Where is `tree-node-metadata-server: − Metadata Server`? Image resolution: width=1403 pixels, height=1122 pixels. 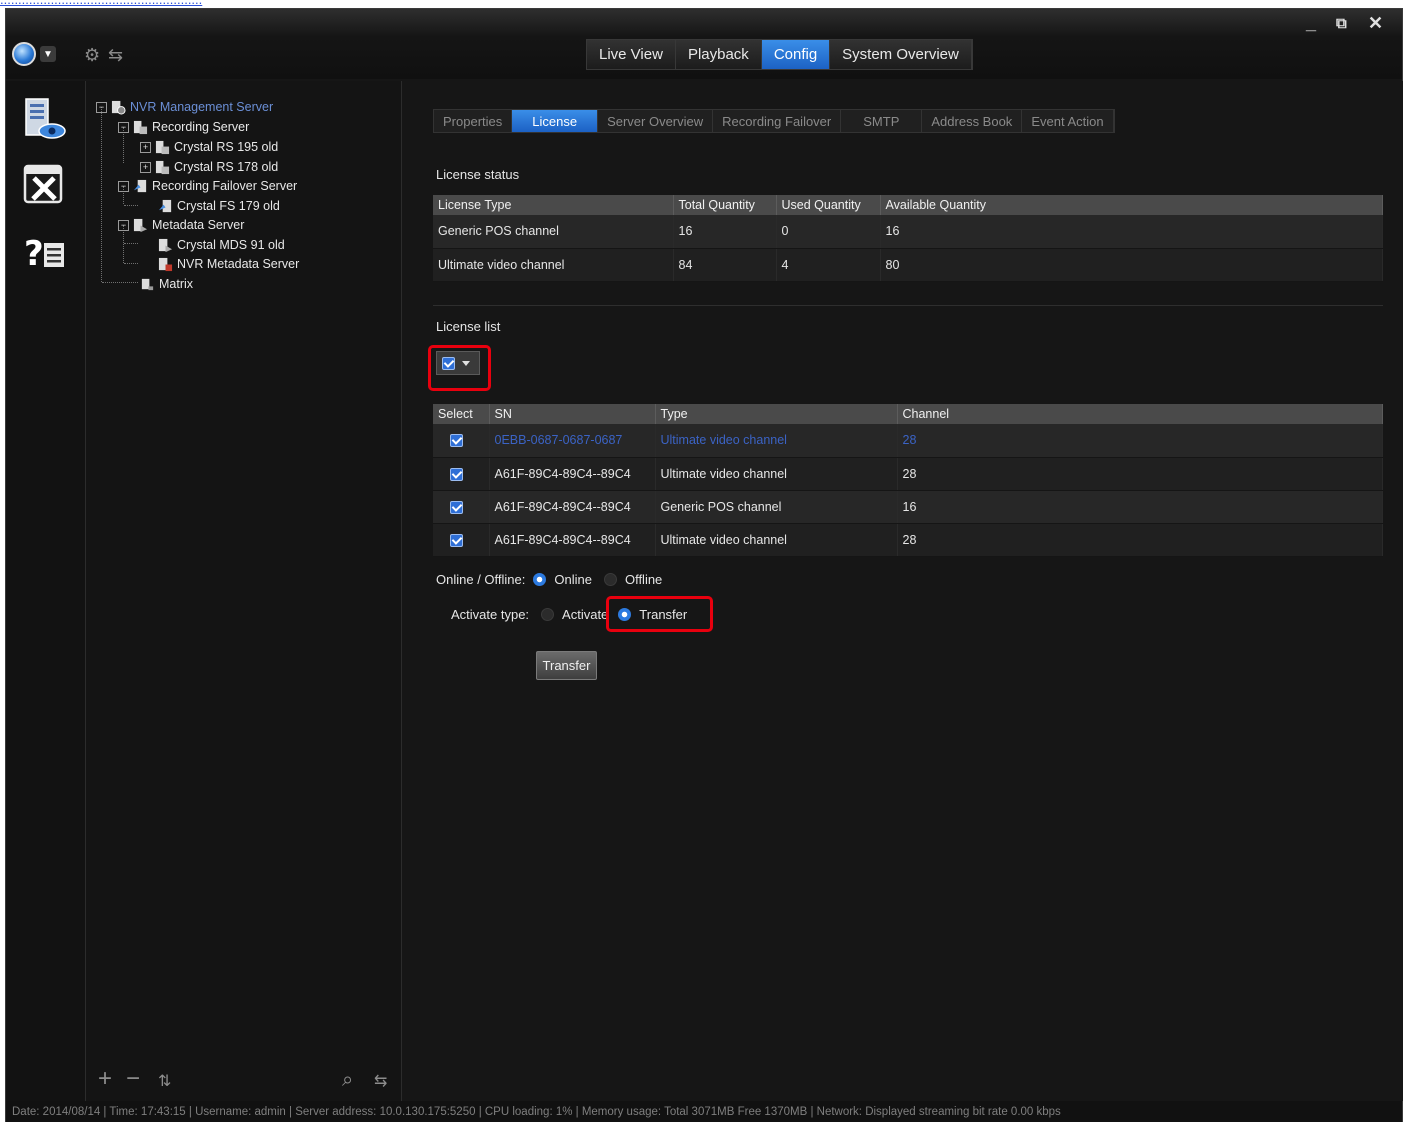 tree-node-metadata-server: − Metadata Server is located at coordinates (181, 225).